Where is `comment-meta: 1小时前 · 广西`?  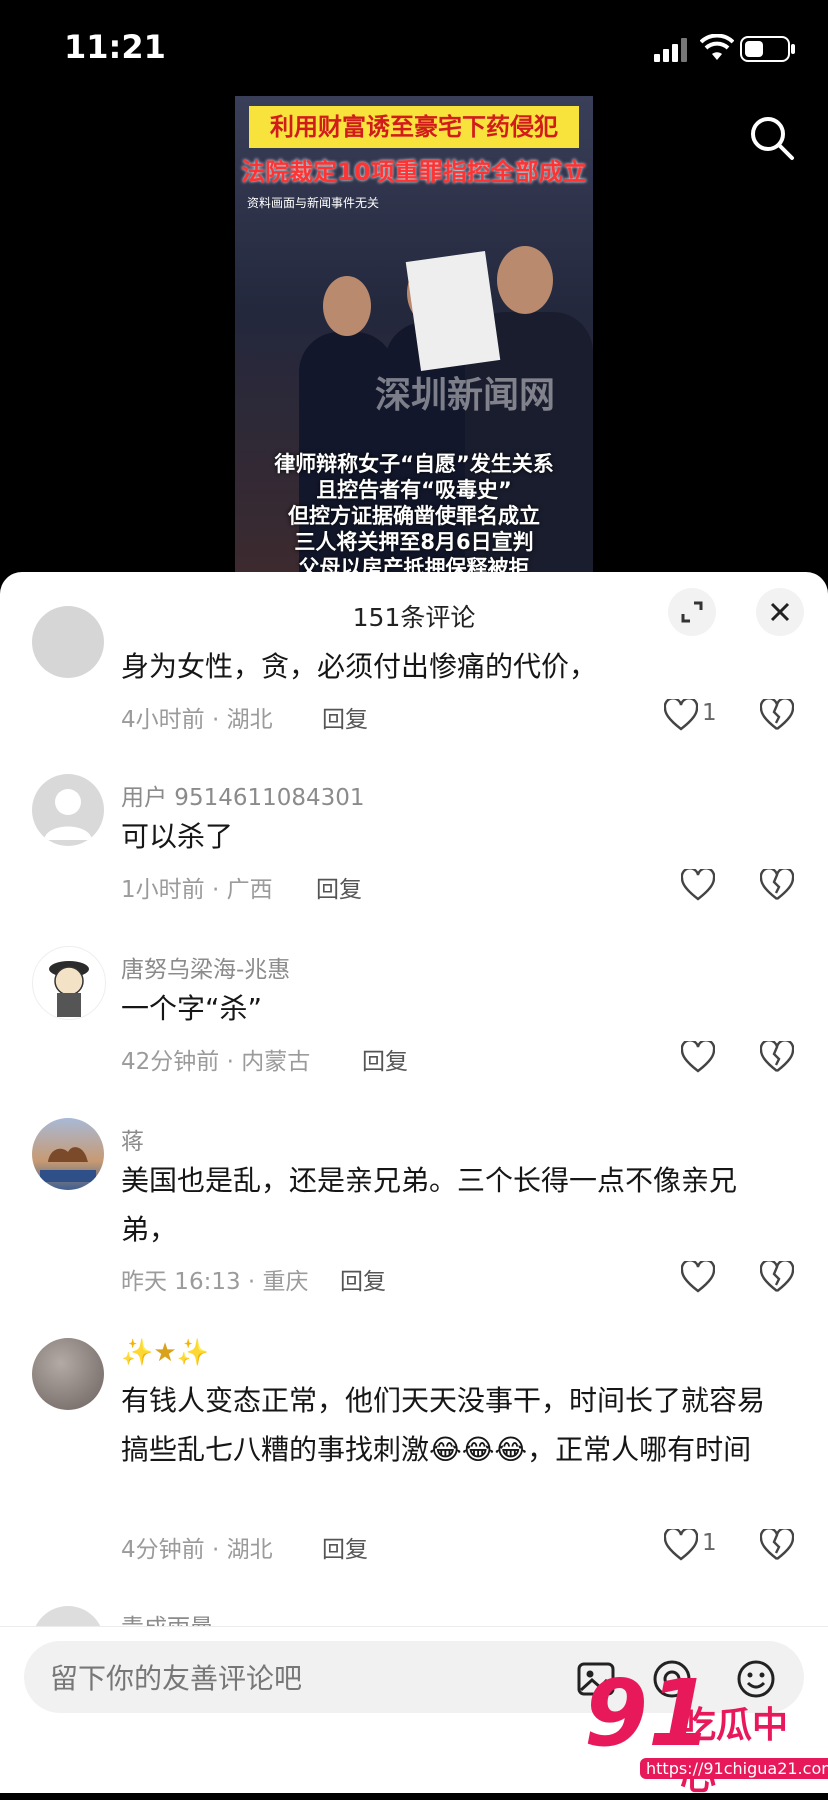 comment-meta: 1小时前 · 广西 is located at coordinates (197, 890).